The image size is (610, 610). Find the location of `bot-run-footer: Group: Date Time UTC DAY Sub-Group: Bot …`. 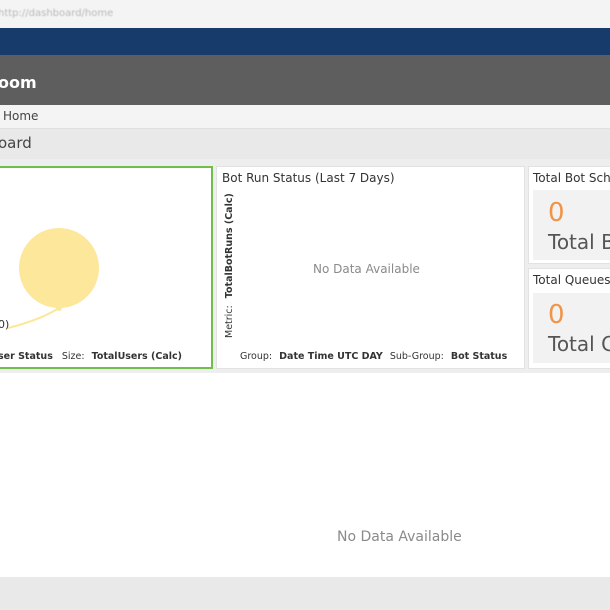

bot-run-footer: Group: Date Time UTC DAY Sub-Group: Bot … is located at coordinates (373, 356).